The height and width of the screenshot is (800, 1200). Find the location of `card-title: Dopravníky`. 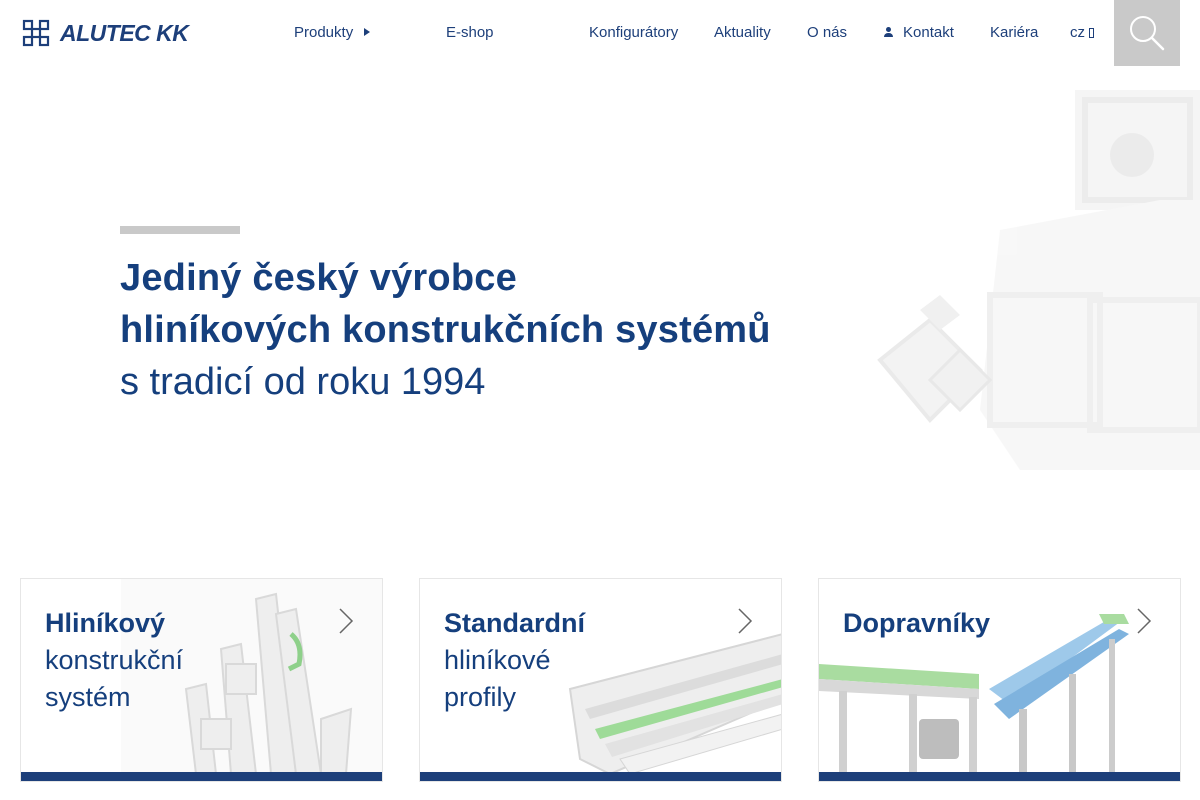

card-title: Dopravníky is located at coordinates (916, 623).